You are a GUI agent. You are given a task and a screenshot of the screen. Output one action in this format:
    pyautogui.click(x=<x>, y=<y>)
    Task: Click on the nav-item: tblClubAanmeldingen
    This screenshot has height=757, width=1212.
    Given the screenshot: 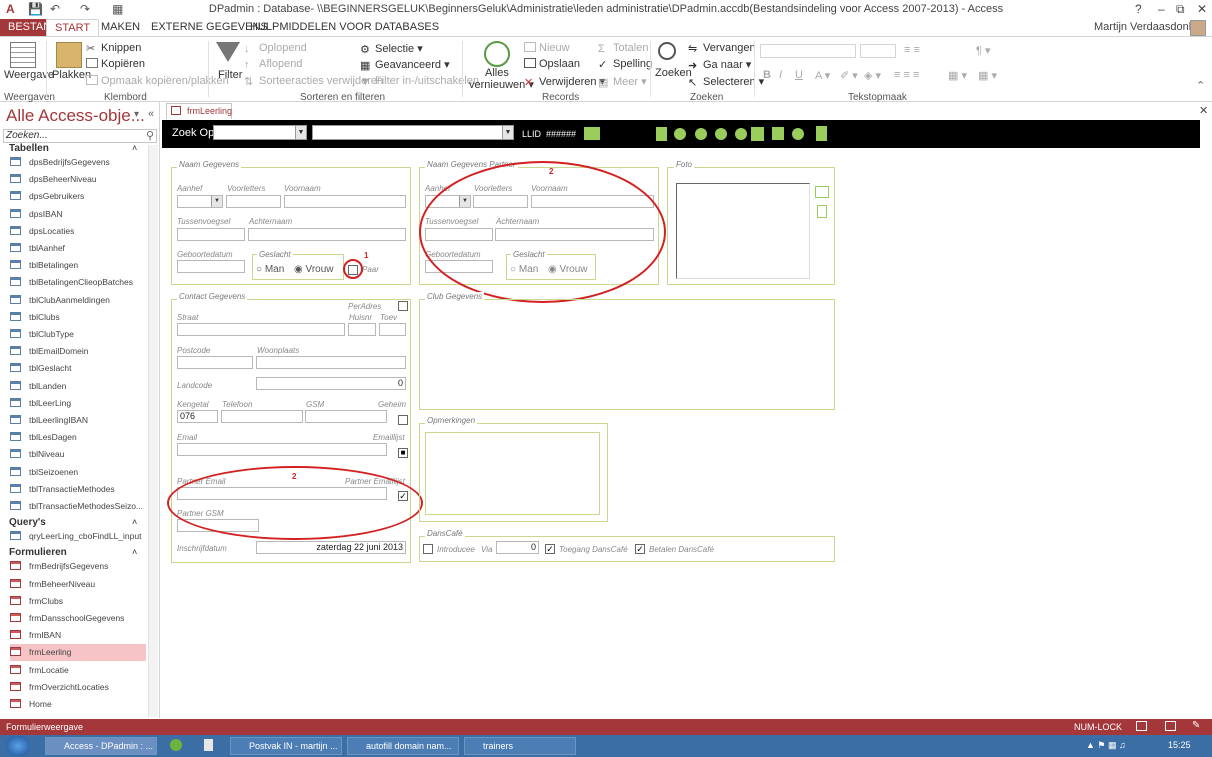 What is the action you would take?
    pyautogui.click(x=78, y=300)
    